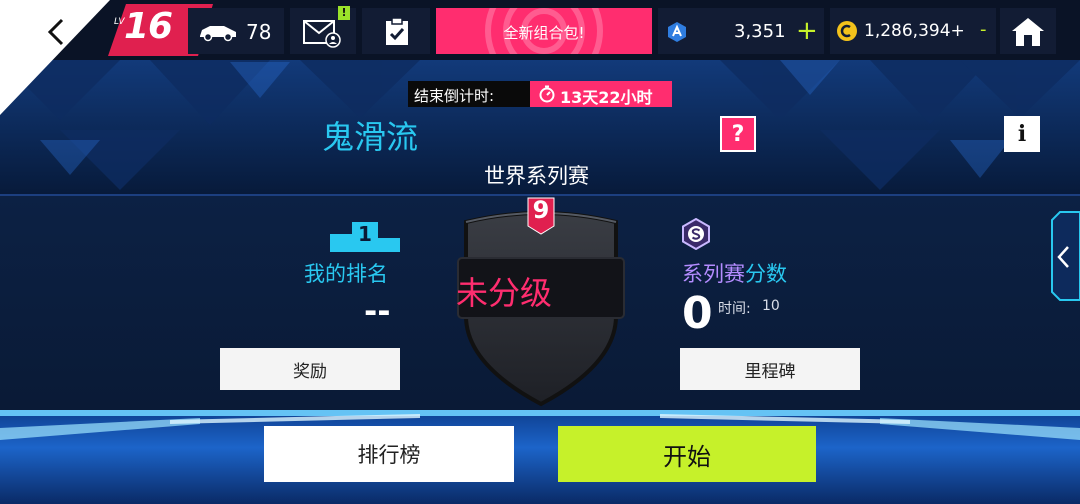 The height and width of the screenshot is (504, 1080). Describe the element at coordinates (696, 234) in the screenshot. I see `series-score-icon` at that location.